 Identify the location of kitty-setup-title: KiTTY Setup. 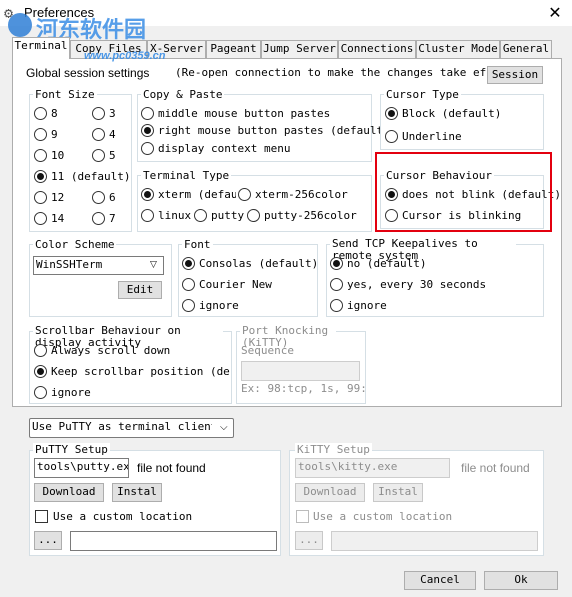
(333, 449).